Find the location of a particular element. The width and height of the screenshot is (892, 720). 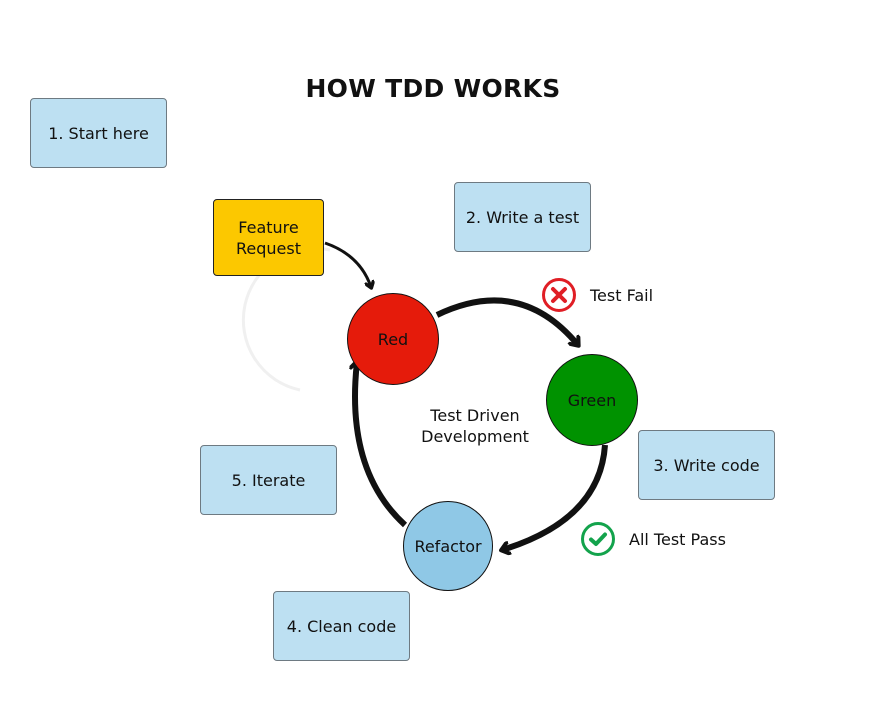

step-start-here: 1. Start here is located at coordinates (98, 133).